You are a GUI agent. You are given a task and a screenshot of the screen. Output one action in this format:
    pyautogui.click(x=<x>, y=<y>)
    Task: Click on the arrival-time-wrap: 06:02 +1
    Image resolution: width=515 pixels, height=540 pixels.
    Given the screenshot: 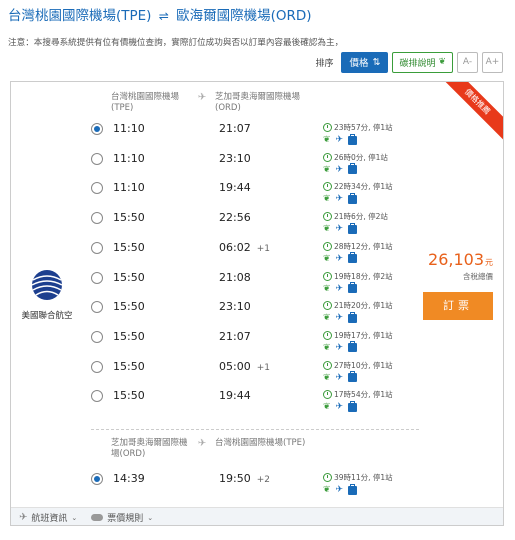 What is the action you would take?
    pyautogui.click(x=244, y=247)
    